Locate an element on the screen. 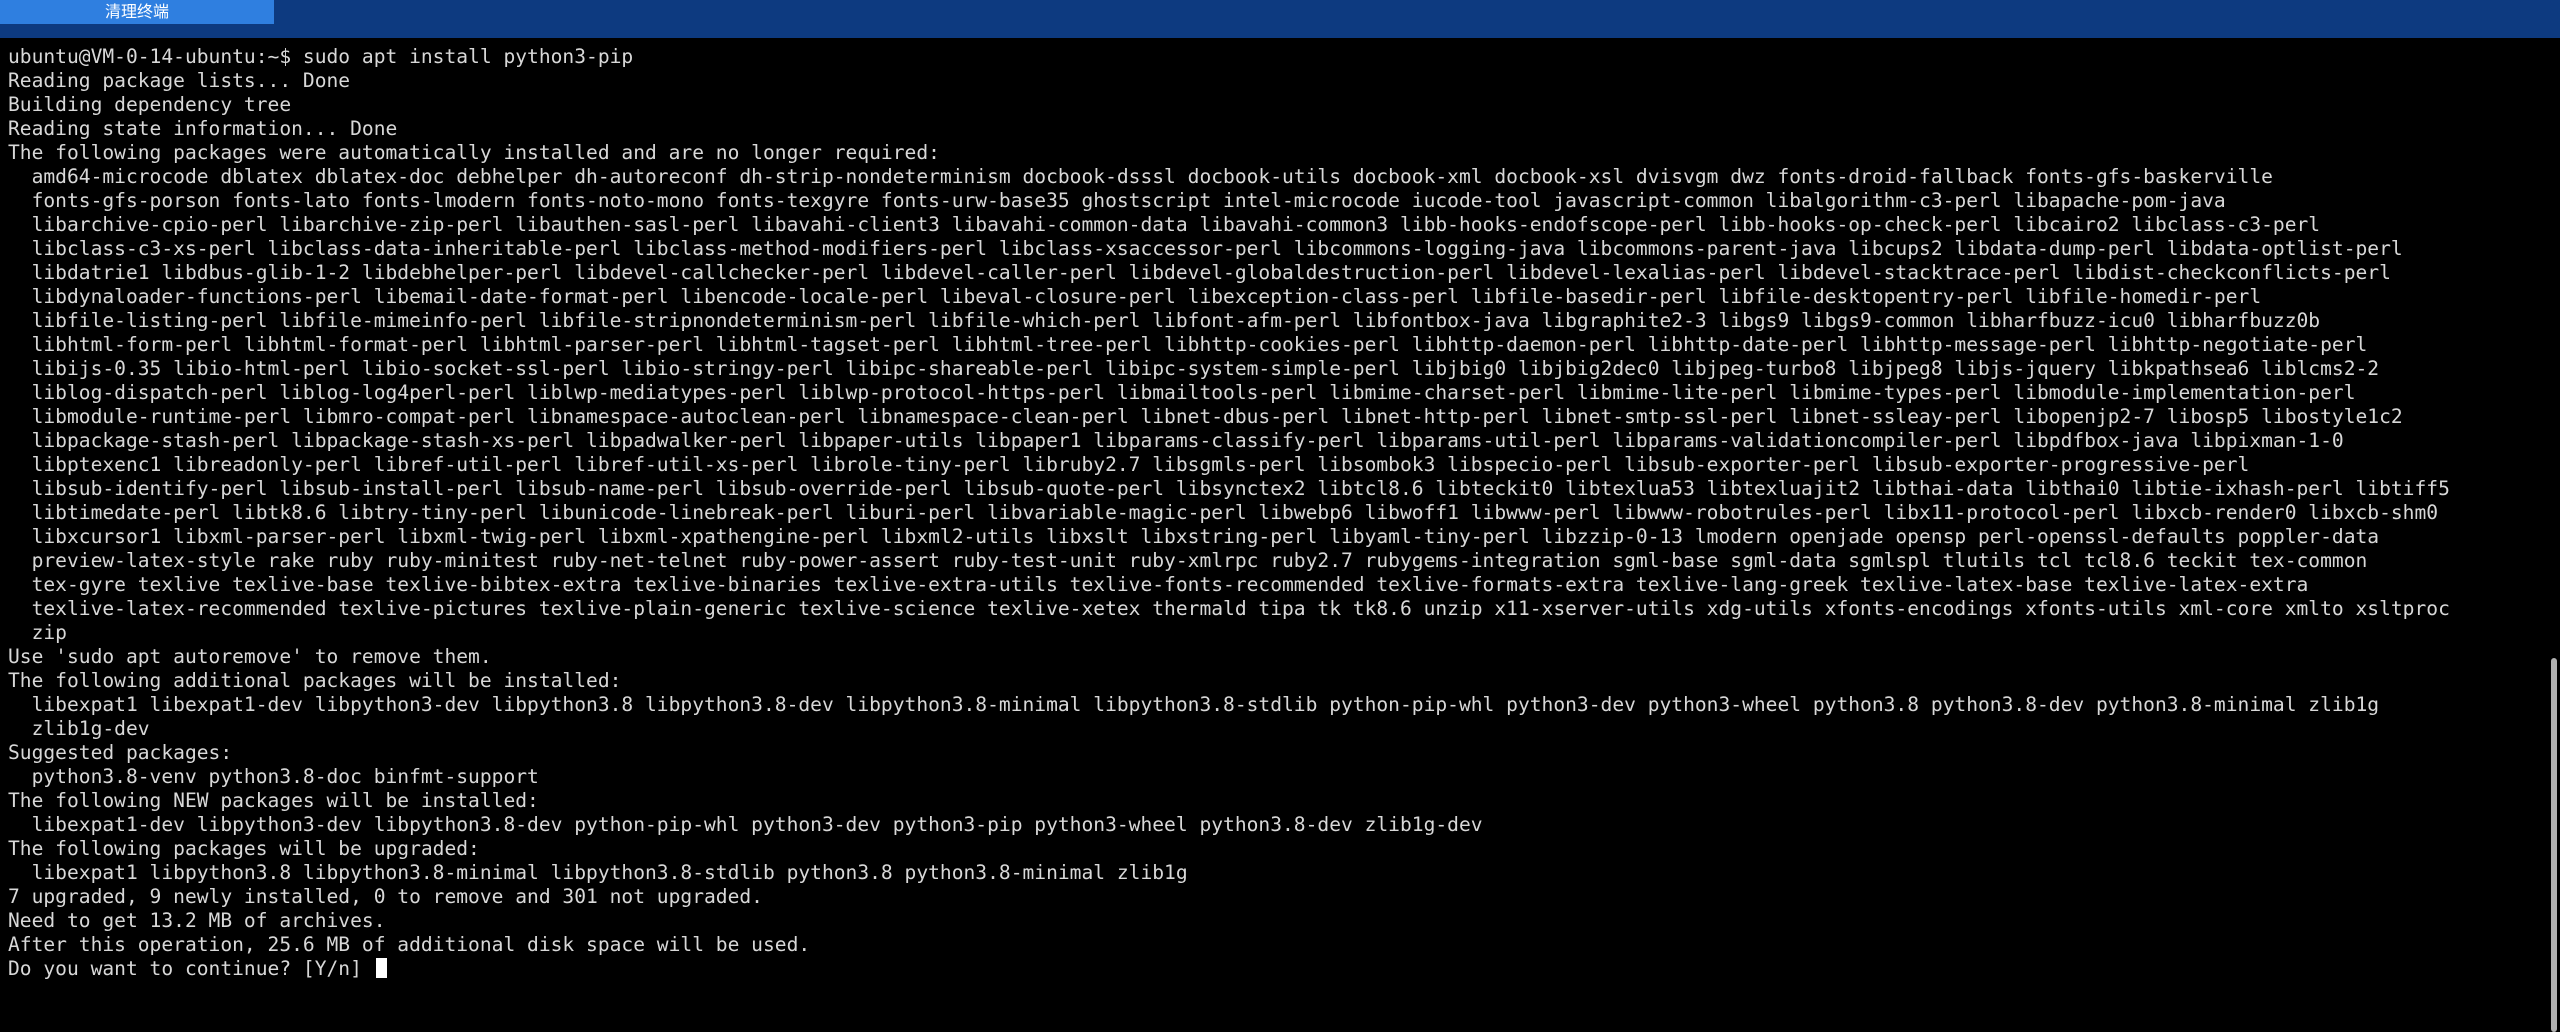  text-cursor is located at coordinates (381, 968).